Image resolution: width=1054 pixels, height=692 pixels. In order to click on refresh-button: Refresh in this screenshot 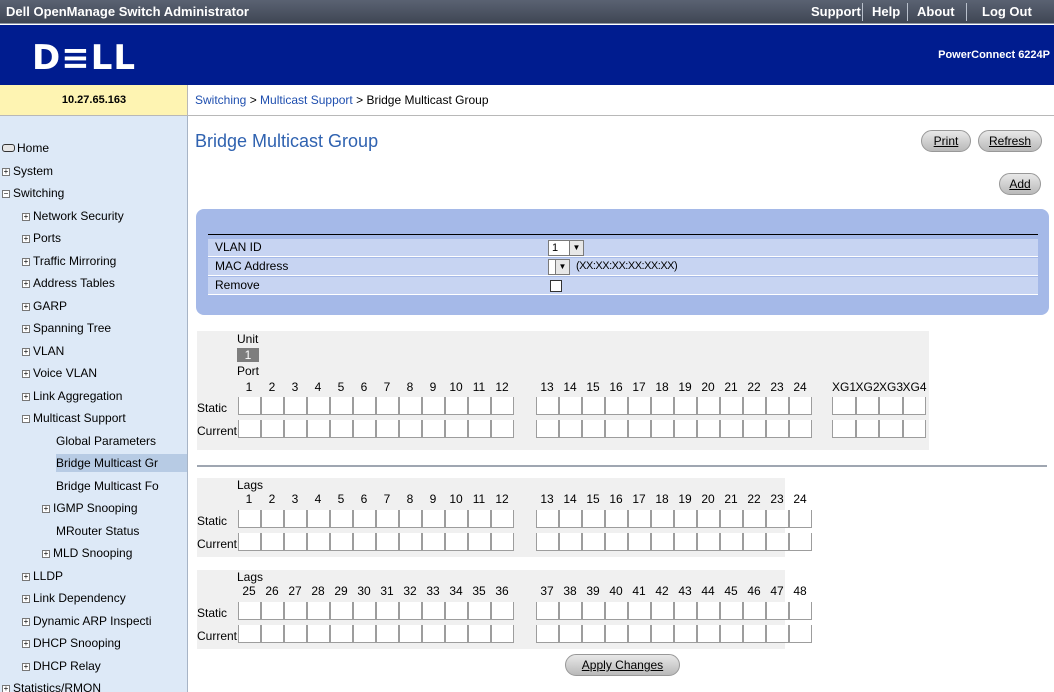, I will do `click(1010, 141)`.